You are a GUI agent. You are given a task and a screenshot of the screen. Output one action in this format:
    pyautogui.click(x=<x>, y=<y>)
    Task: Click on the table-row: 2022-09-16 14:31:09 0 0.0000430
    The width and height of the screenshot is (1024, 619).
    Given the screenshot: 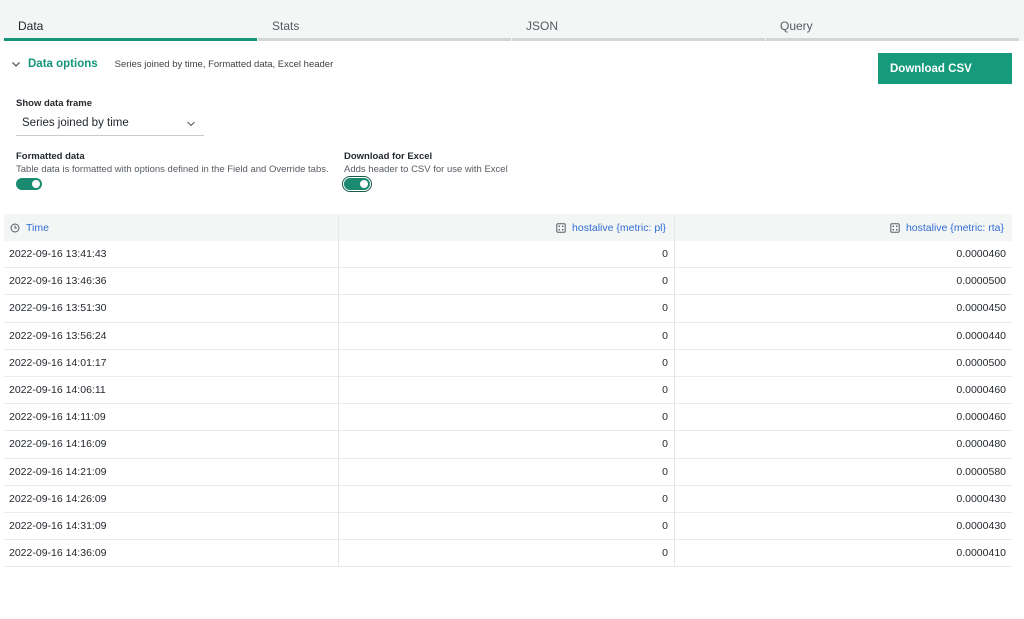 What is the action you would take?
    pyautogui.click(x=508, y=526)
    